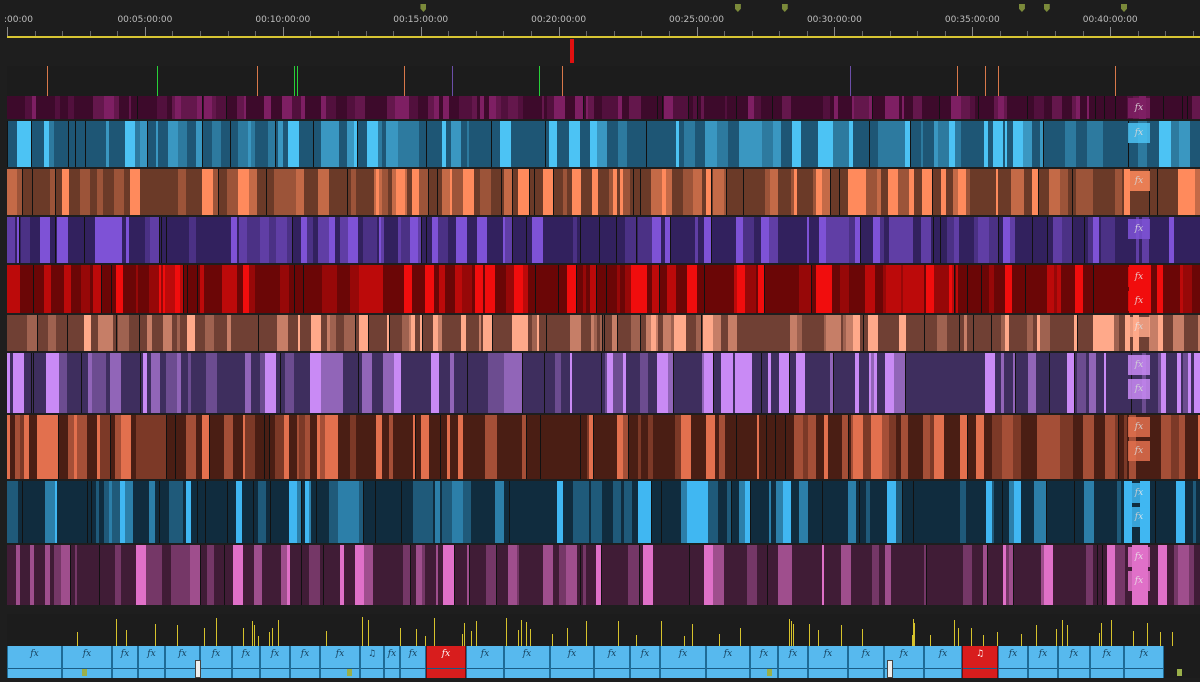 Image resolution: width=1200 pixels, height=682 pixels. What do you see at coordinates (603, 37) in the screenshot?
I see `work-area-bar` at bounding box center [603, 37].